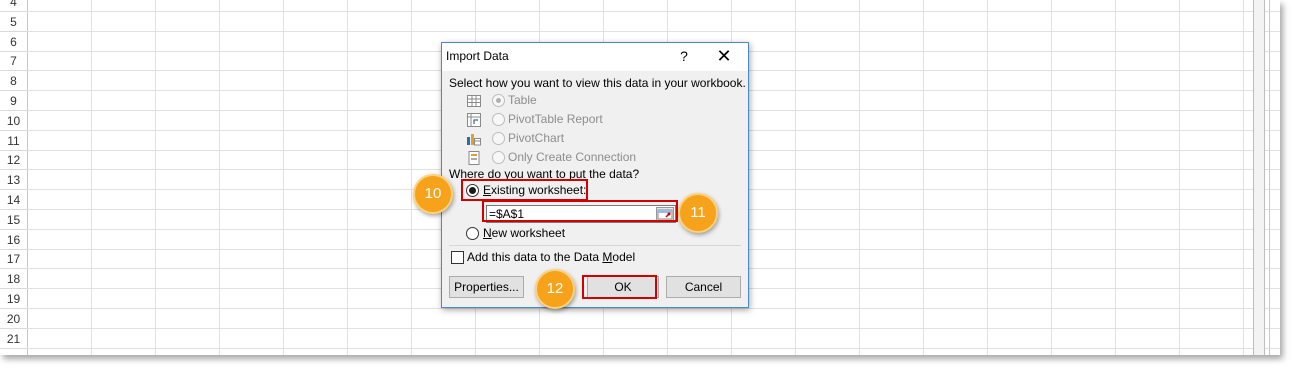 This screenshot has width=1295, height=369. Describe the element at coordinates (474, 101) in the screenshot. I see `table-icon` at that location.